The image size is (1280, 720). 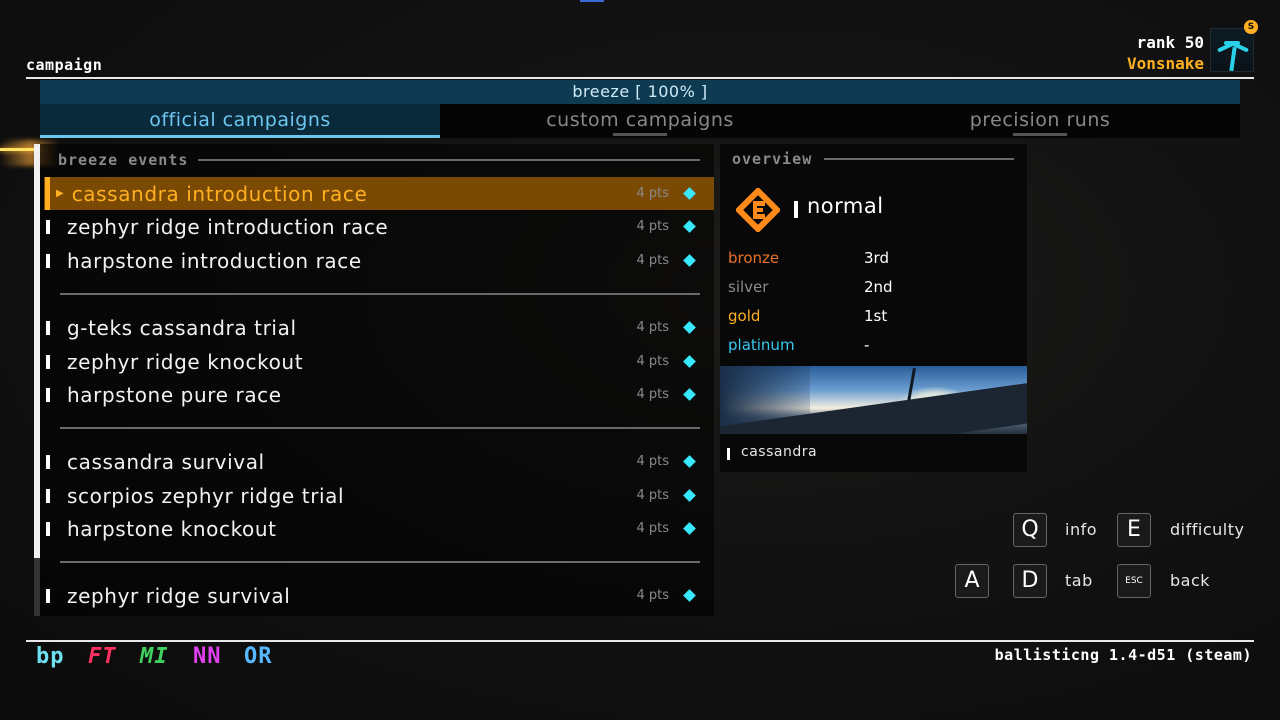 What do you see at coordinates (64, 65) in the screenshot?
I see `page-title: campaign` at bounding box center [64, 65].